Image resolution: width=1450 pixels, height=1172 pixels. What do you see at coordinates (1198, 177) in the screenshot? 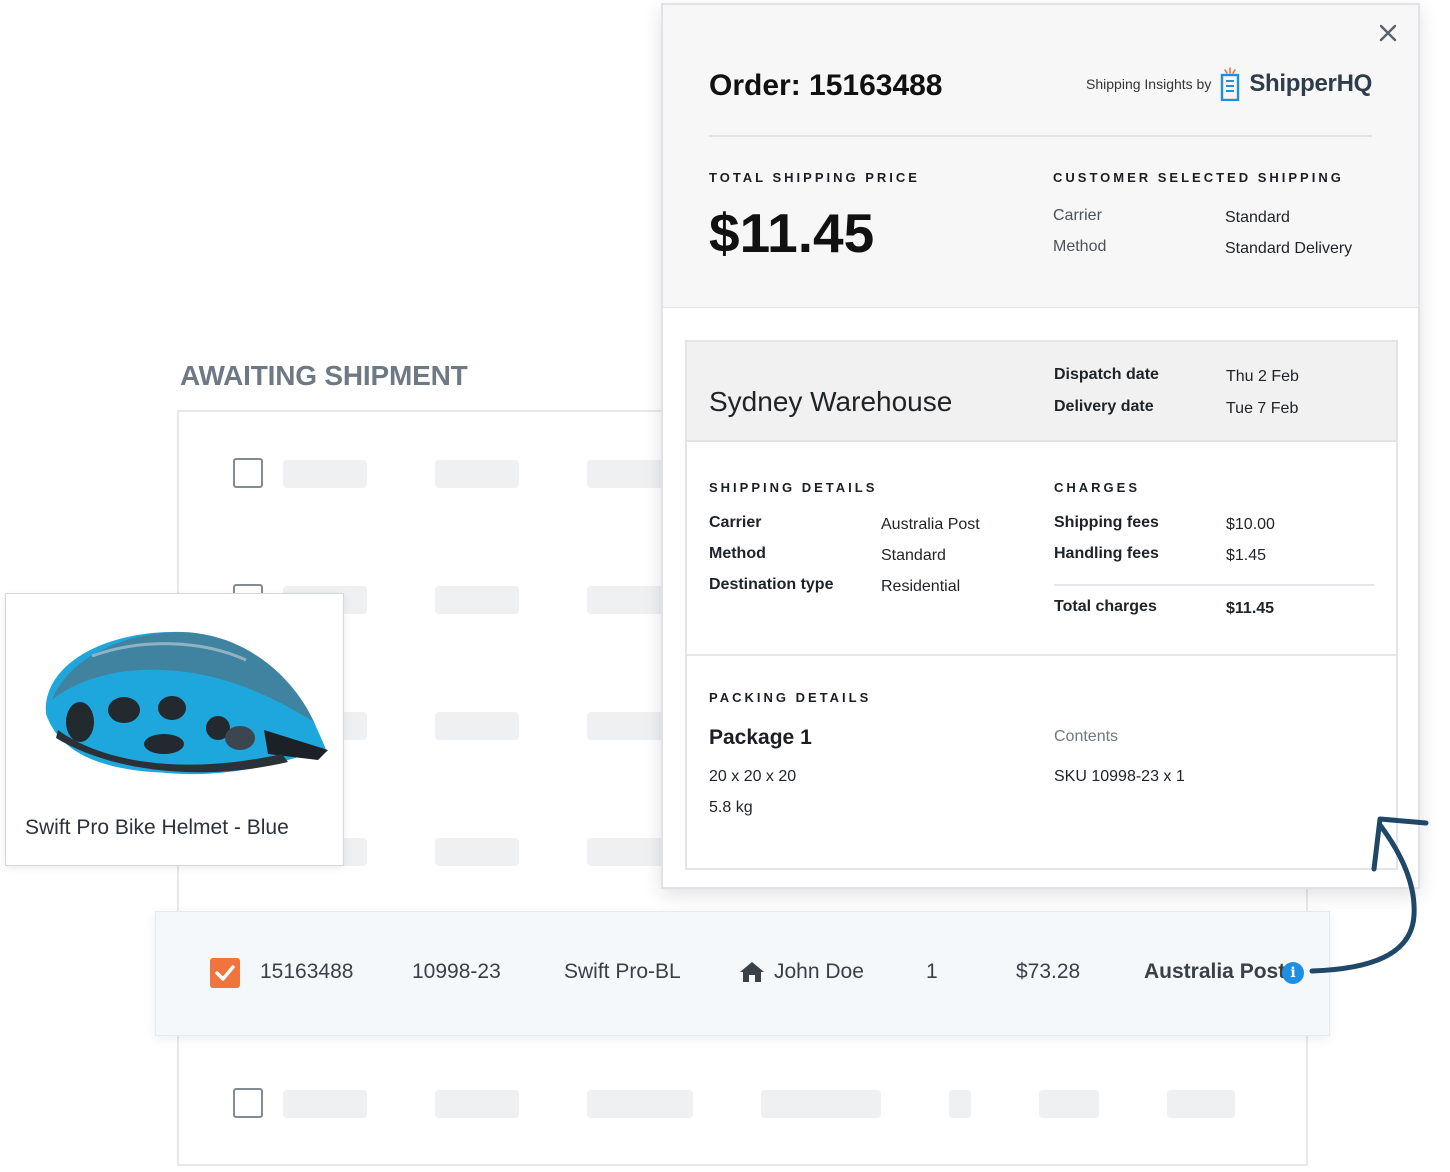
I see `customer-selected-label: CUSTOMER SELECTED SHIPPING` at bounding box center [1198, 177].